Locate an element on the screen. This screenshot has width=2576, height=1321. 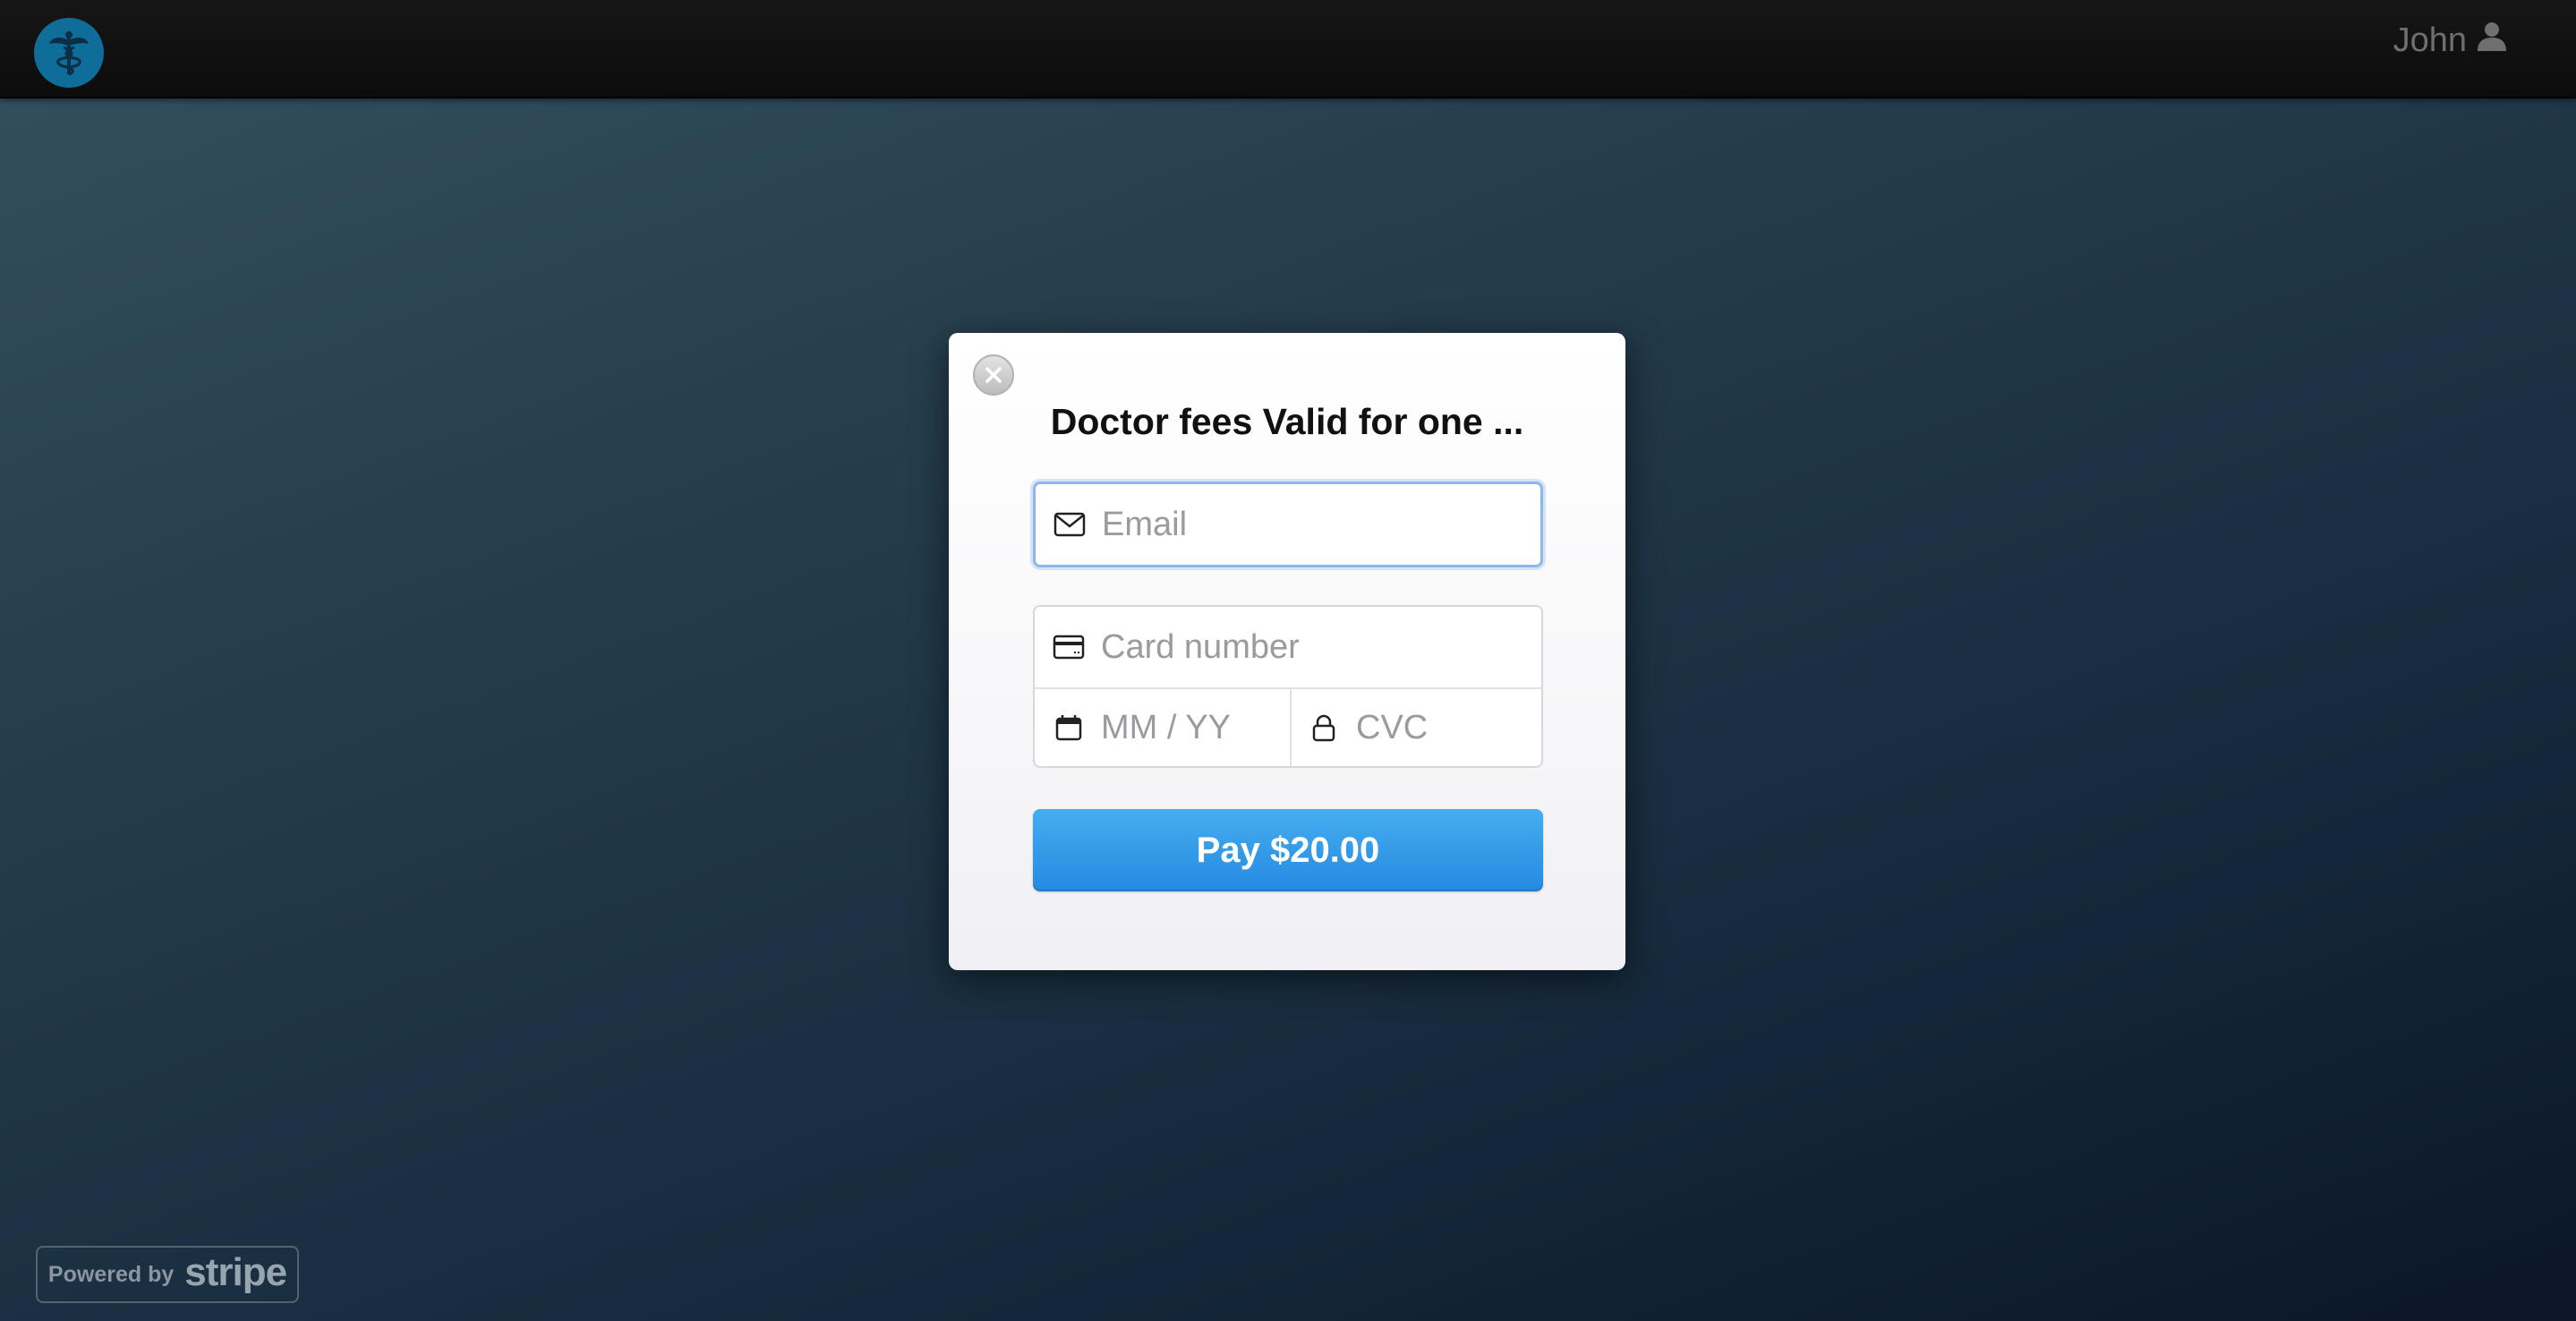
email-input is located at coordinates (1321, 524).